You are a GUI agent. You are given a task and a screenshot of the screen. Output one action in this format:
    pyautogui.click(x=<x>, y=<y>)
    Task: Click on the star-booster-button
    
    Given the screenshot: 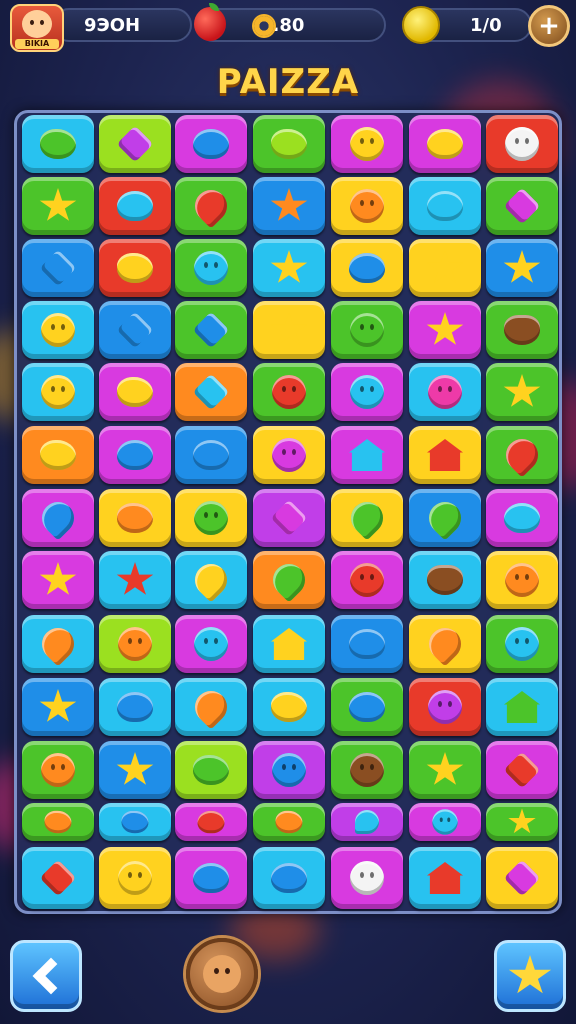 What is the action you would take?
    pyautogui.click(x=530, y=976)
    